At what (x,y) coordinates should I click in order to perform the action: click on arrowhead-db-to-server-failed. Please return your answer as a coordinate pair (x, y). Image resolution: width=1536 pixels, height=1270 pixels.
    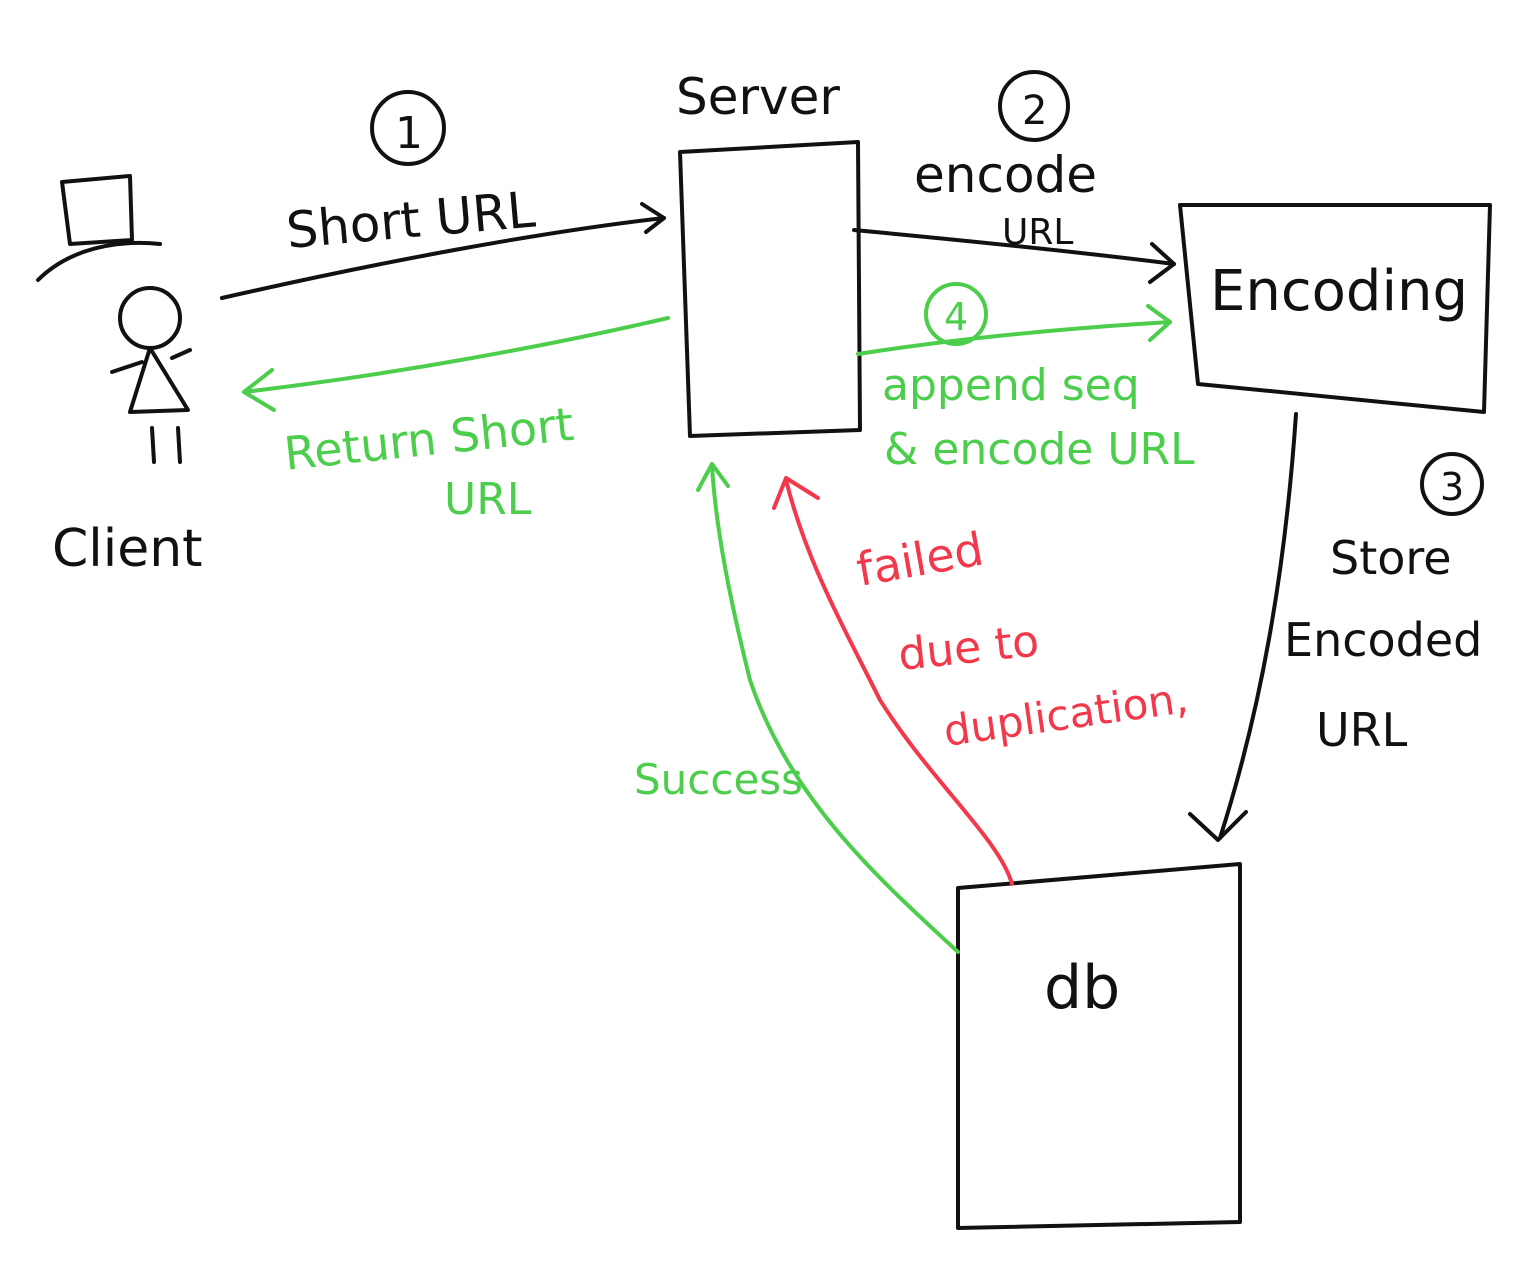
    Looking at the image, I should click on (796, 493).